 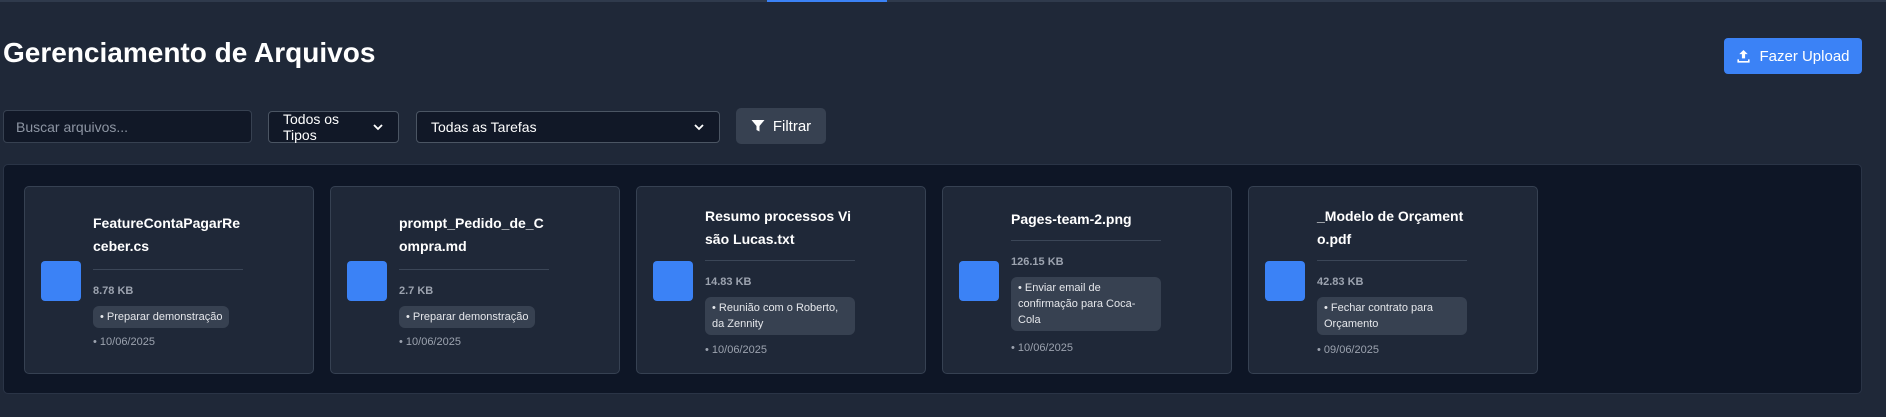 I want to click on upload-button: Fazer Upload, so click(x=1793, y=56).